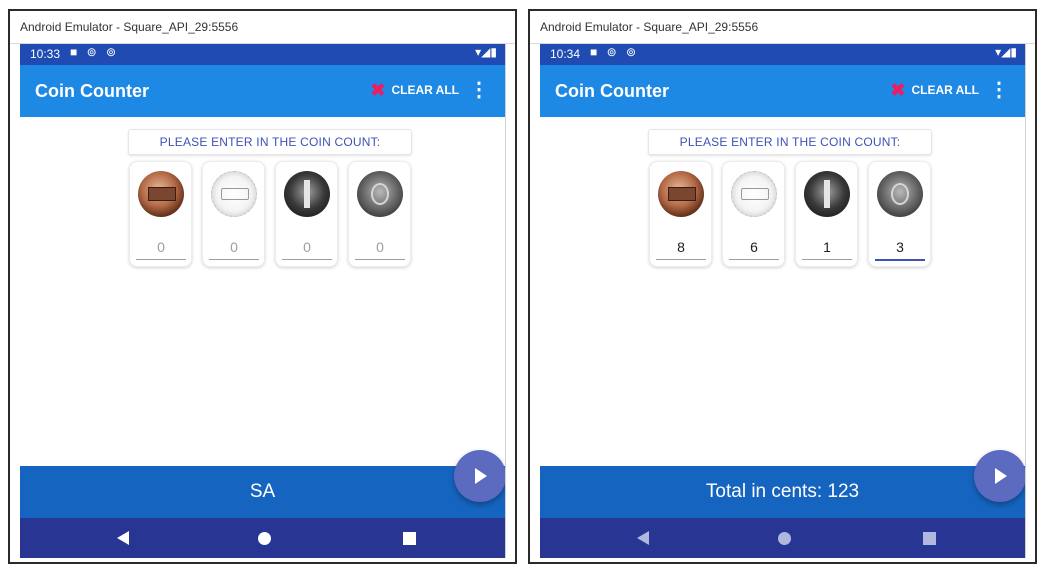 The height and width of the screenshot is (576, 1050). What do you see at coordinates (782, 492) in the screenshot?
I see `result-bar: Total in cents: 123` at bounding box center [782, 492].